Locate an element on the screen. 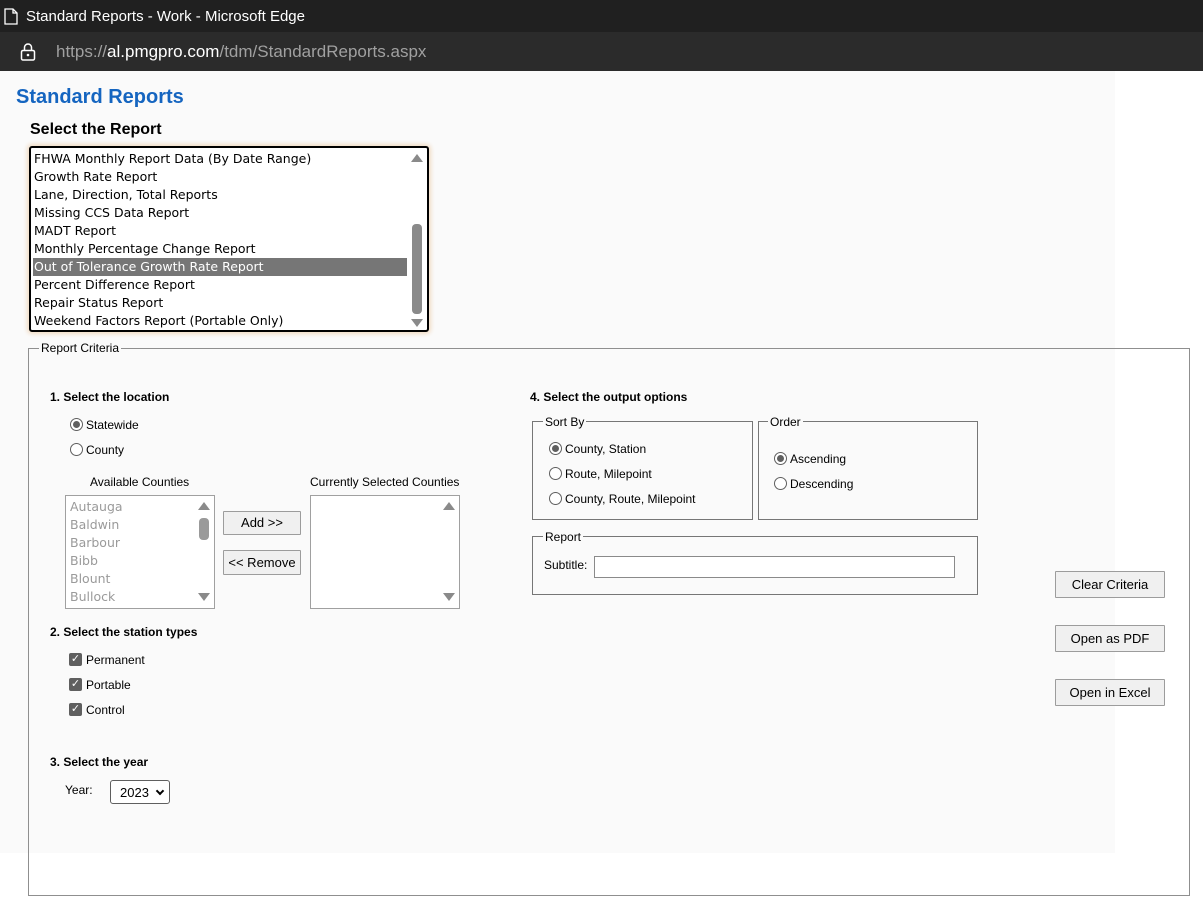 Image resolution: width=1203 pixels, height=902 pixels. add-county-button: Add >> is located at coordinates (262, 523).